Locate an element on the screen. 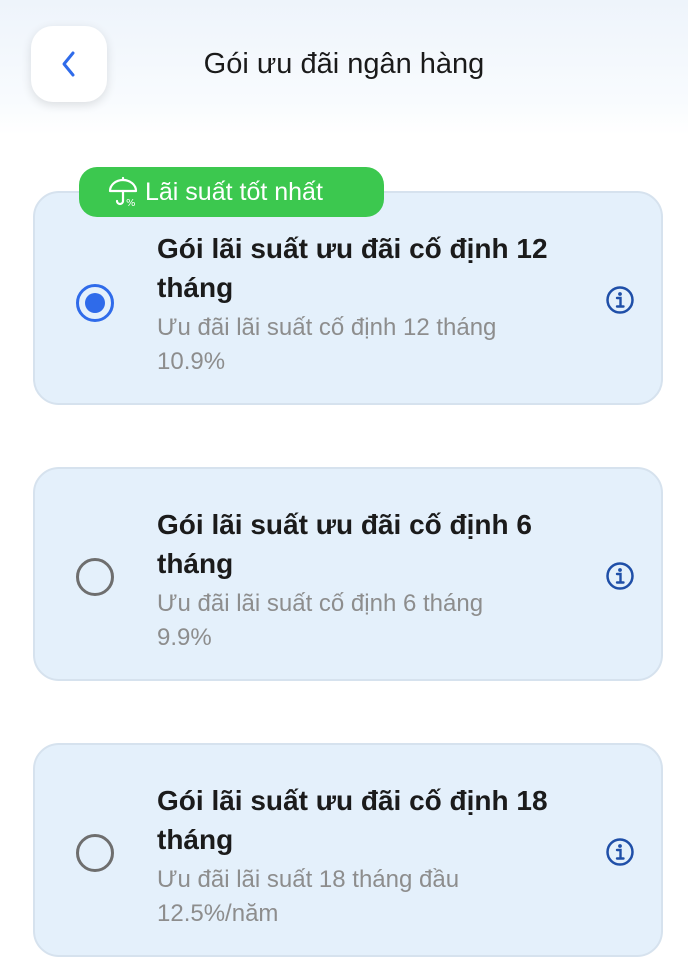  radio-selected is located at coordinates (95, 303).